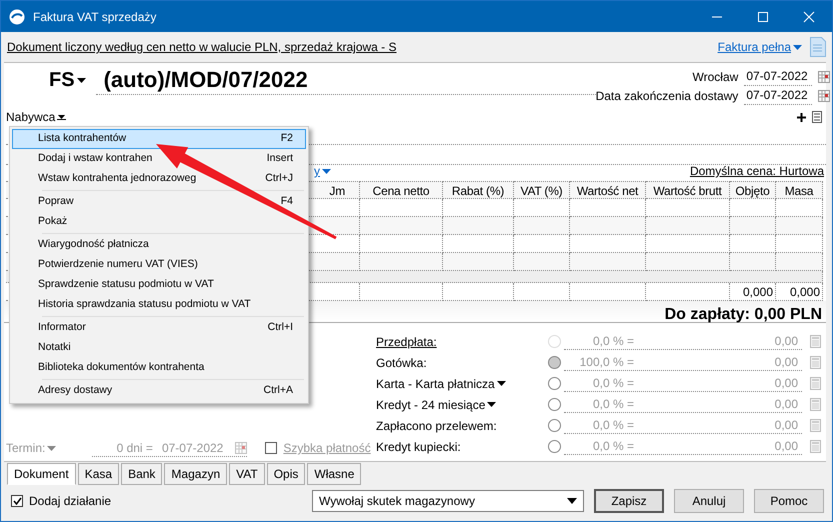 The width and height of the screenshot is (833, 522). Describe the element at coordinates (247, 474) in the screenshot. I see `tab: VAT` at that location.